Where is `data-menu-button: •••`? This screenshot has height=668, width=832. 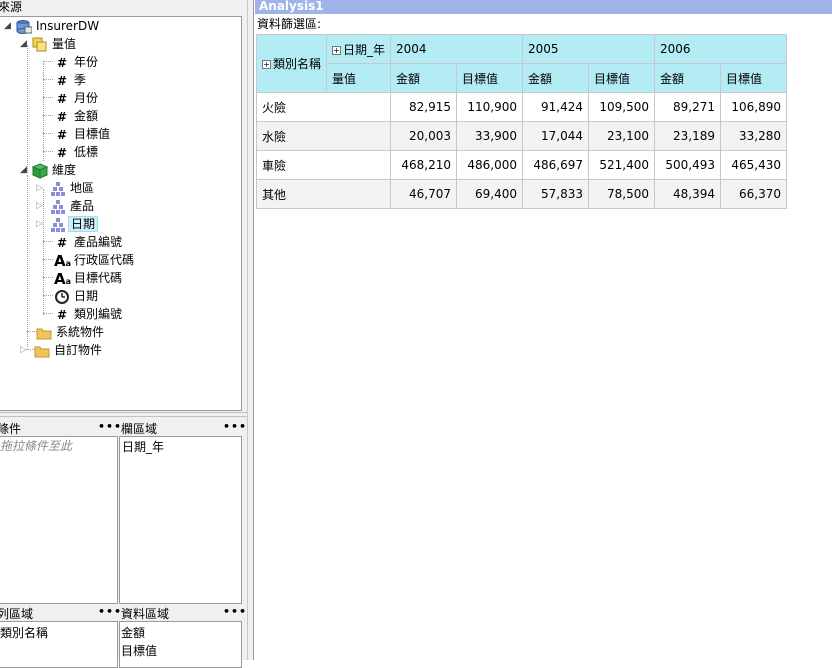
data-menu-button: ••• is located at coordinates (235, 611).